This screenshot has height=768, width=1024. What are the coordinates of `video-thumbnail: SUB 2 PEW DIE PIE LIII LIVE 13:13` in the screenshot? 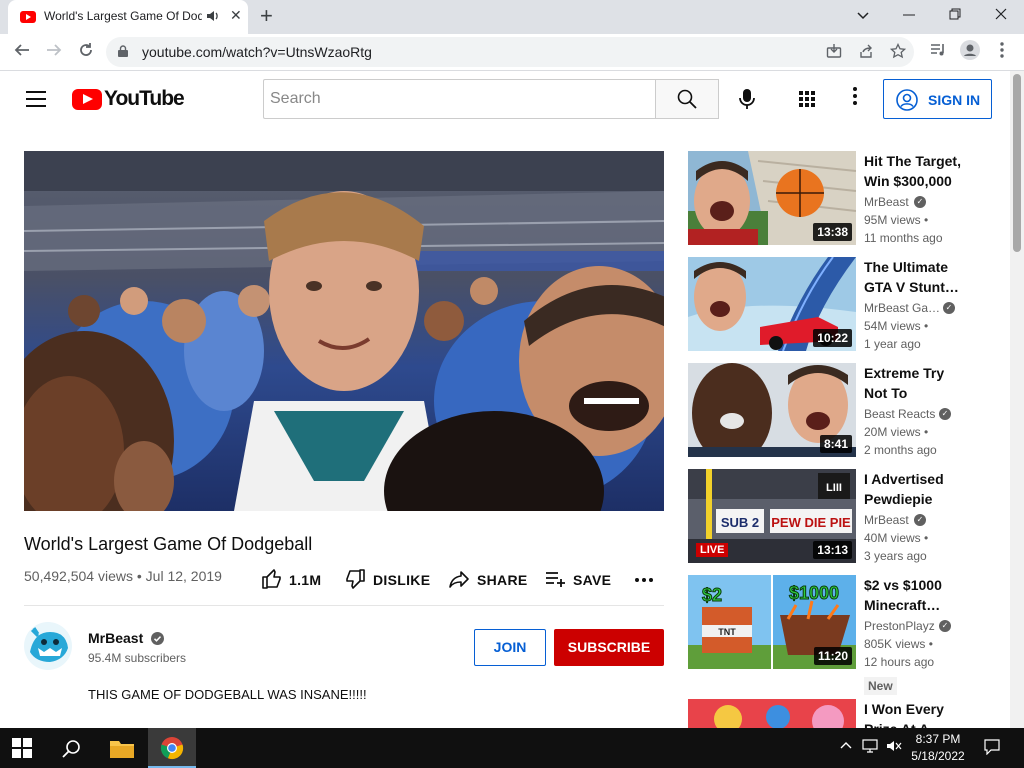 It's located at (772, 516).